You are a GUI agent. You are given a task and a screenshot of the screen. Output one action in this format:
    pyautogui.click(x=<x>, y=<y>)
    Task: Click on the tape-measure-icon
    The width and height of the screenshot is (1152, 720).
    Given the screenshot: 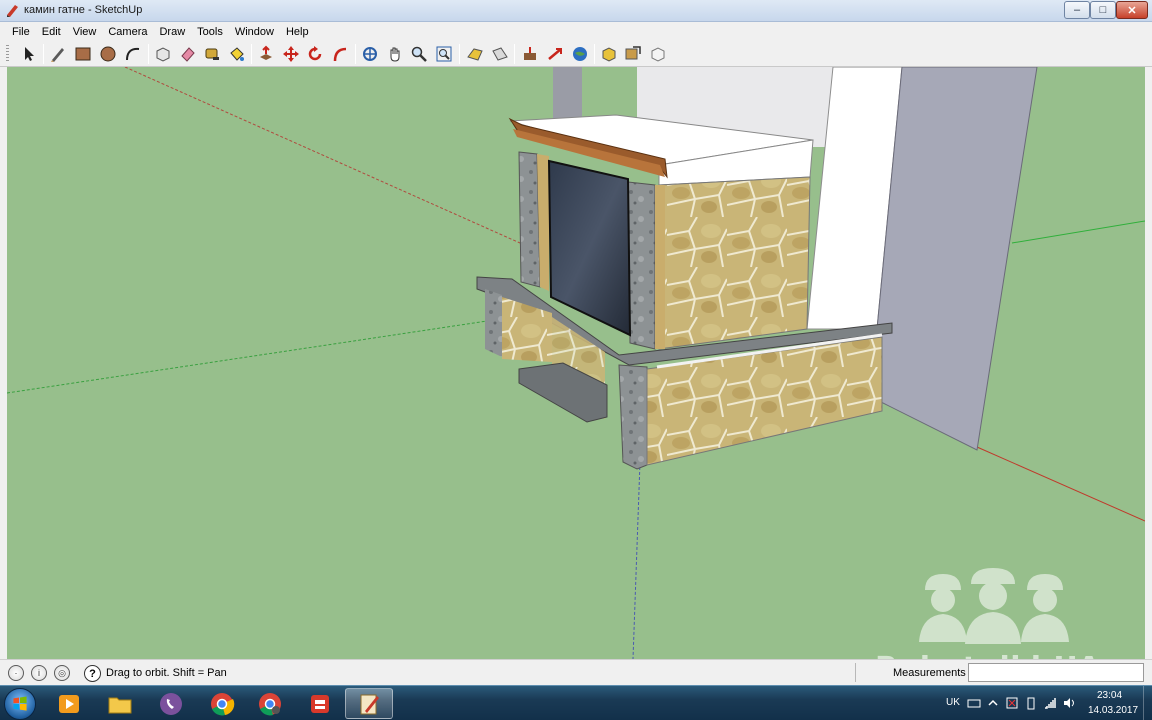 What is the action you would take?
    pyautogui.click(x=212, y=54)
    